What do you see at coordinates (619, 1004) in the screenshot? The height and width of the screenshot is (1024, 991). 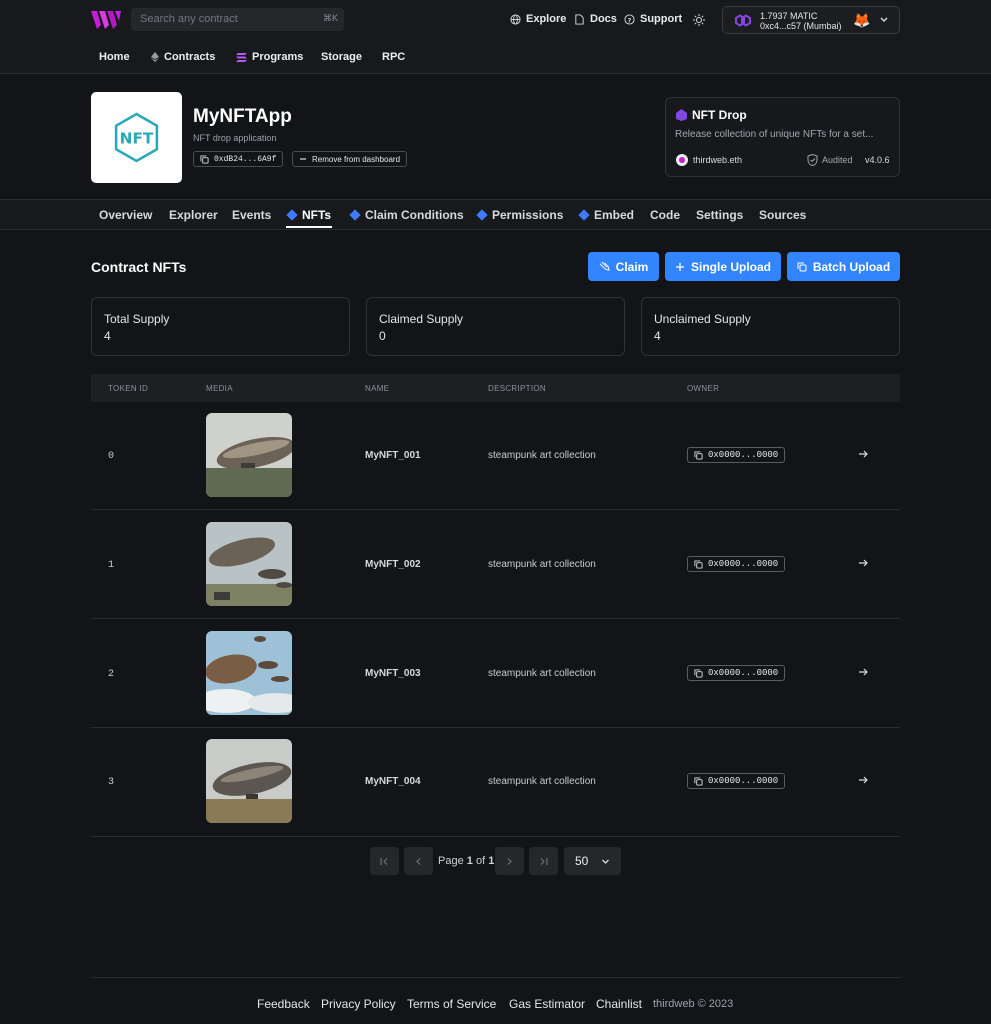 I see `footer-chainlist-link: Chainlist` at bounding box center [619, 1004].